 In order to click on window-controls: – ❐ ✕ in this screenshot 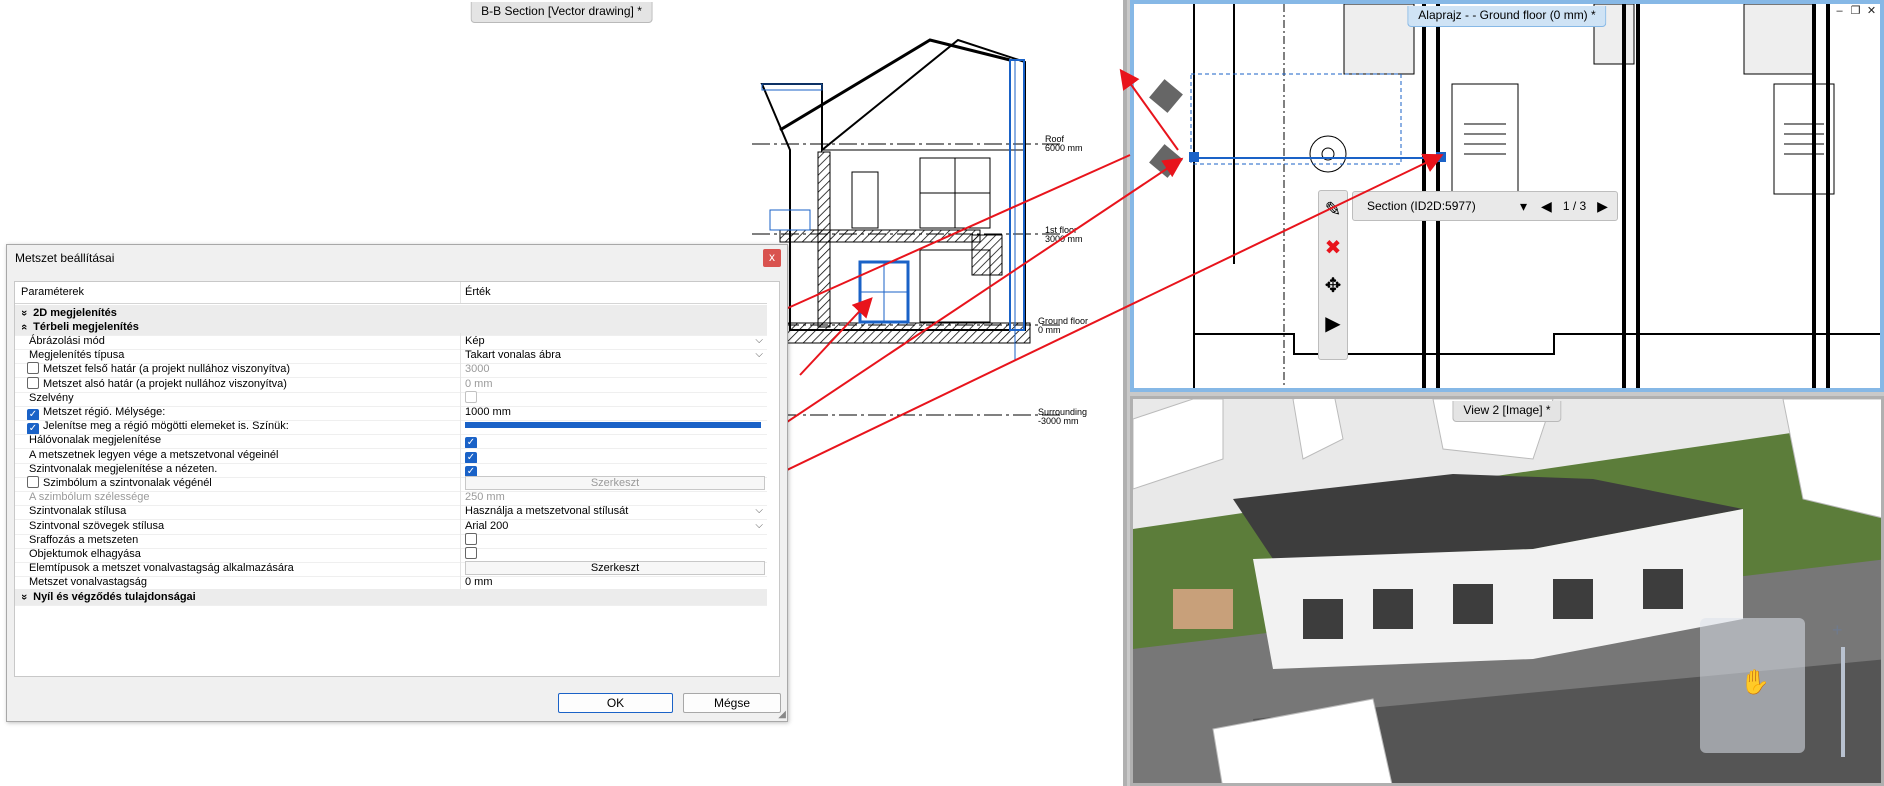, I will do `click(1855, 11)`.